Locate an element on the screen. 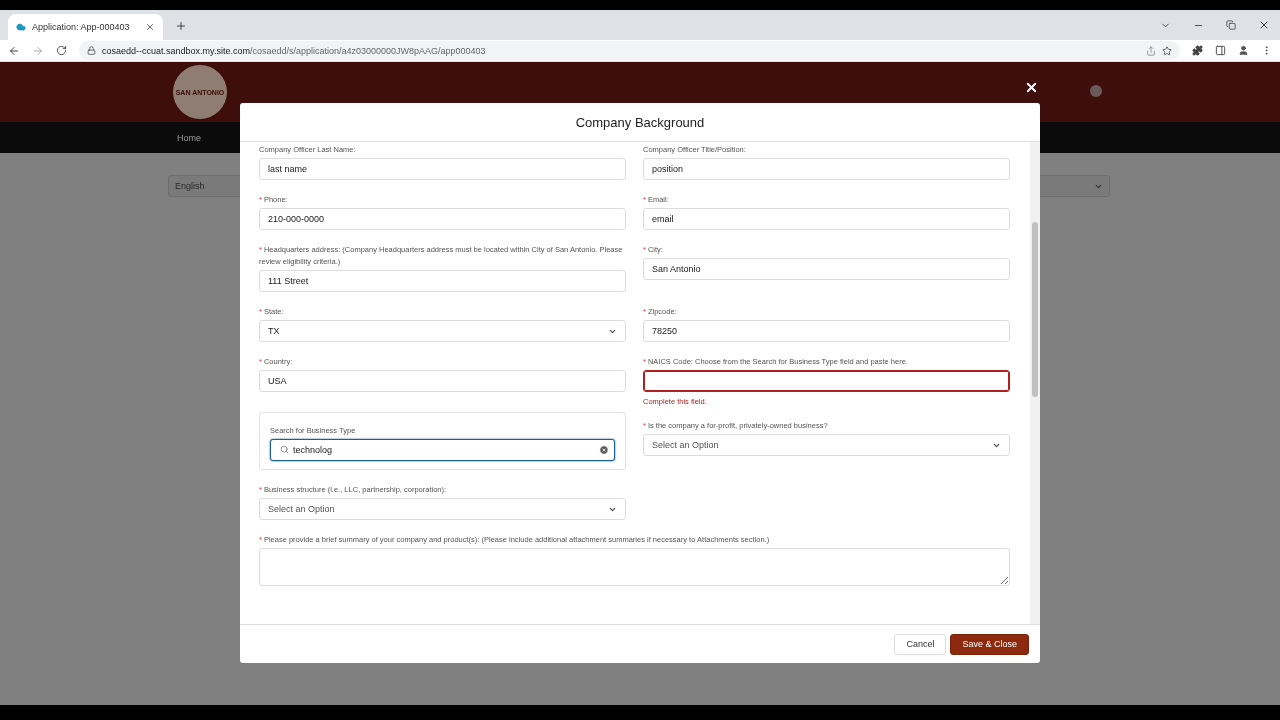  profile-icon is located at coordinates (1243, 50).